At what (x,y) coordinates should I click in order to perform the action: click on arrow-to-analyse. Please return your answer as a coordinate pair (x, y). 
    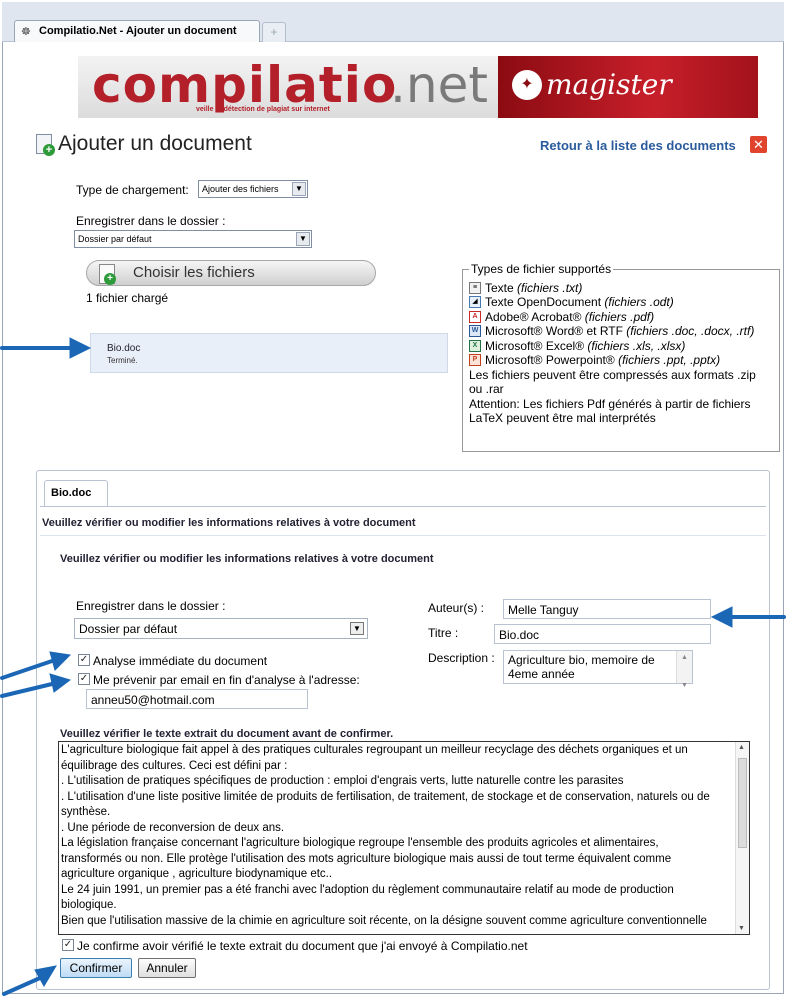
    Looking at the image, I should click on (27, 669).